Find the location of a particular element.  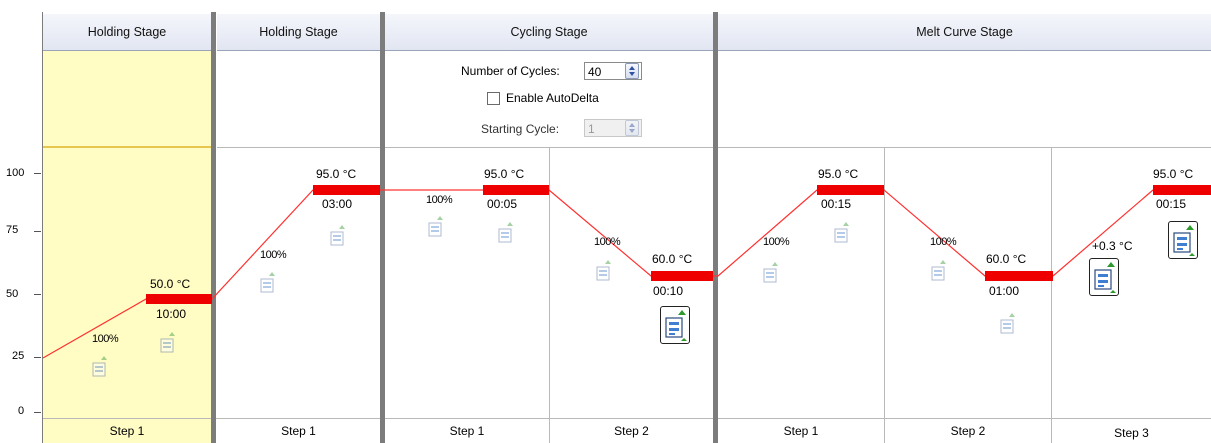

step-time: 03:00 is located at coordinates (337, 204).